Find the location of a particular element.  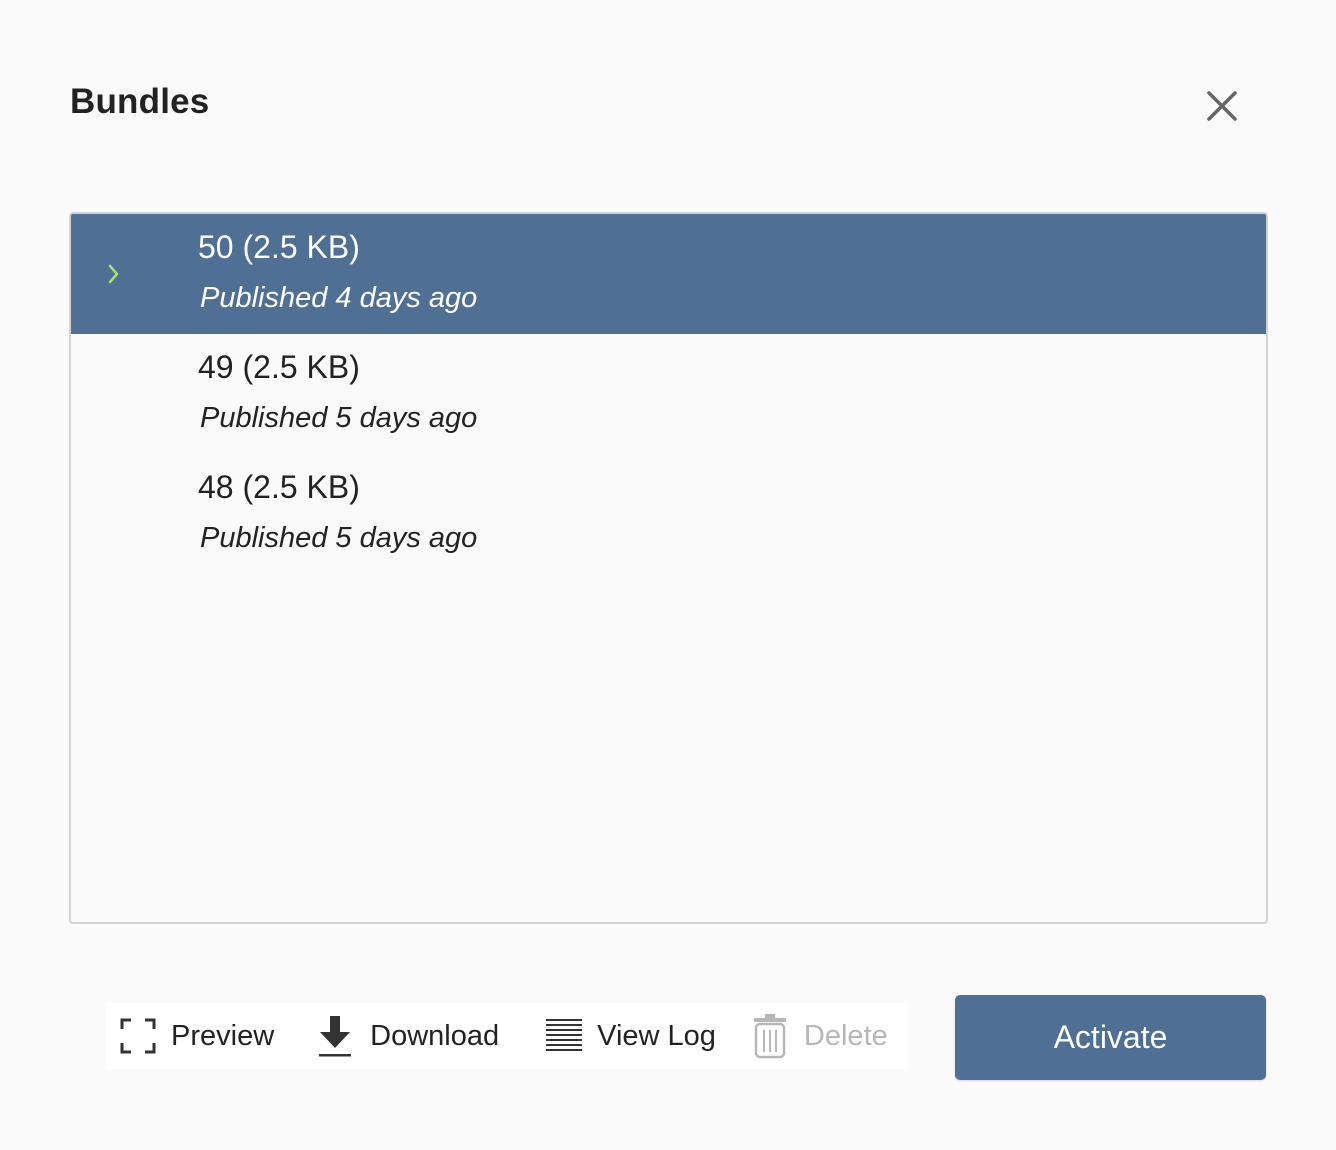

close-button is located at coordinates (1222, 106).